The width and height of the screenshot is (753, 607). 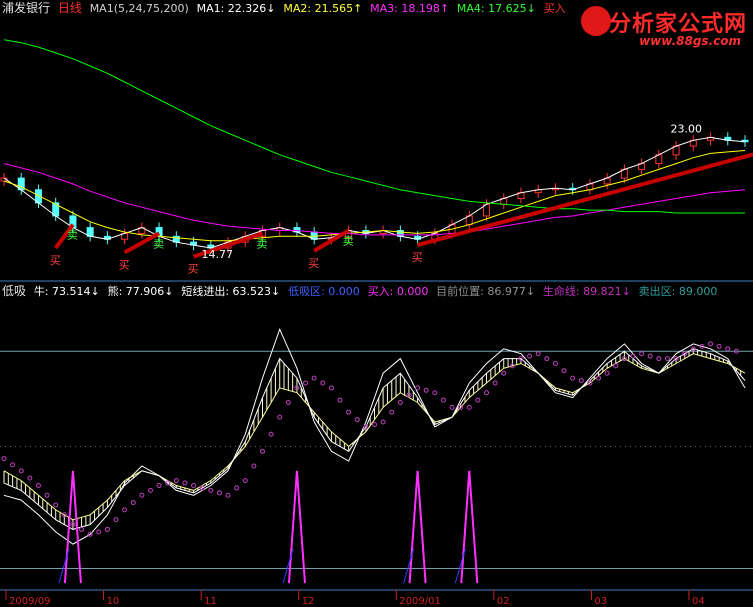 What do you see at coordinates (687, 128) in the screenshot?
I see `high-price-label: 23.00` at bounding box center [687, 128].